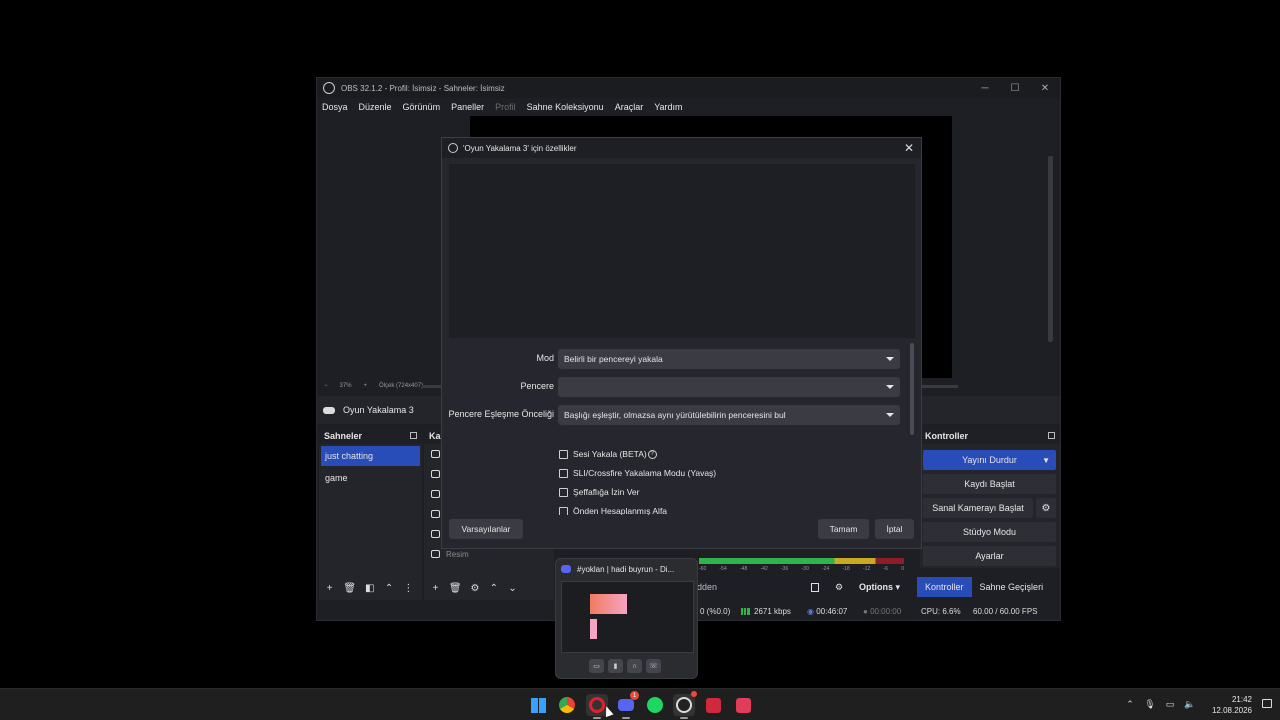 Image resolution: width=1280 pixels, height=720 pixels. I want to click on spotify-icon, so click(655, 705).